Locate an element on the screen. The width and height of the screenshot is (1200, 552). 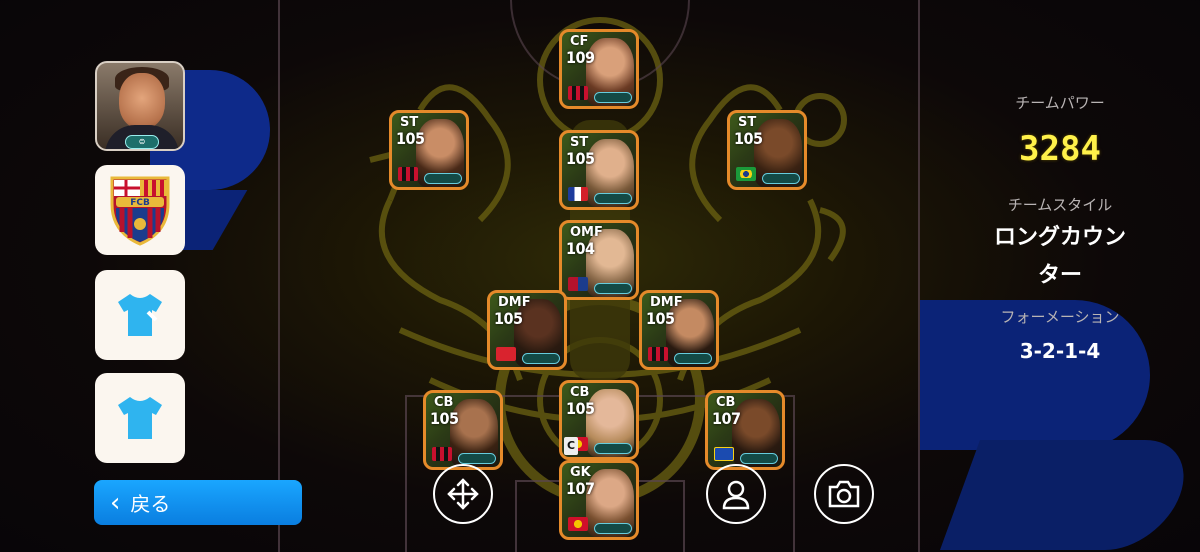
player-card: CB 105 C is located at coordinates (599, 420).